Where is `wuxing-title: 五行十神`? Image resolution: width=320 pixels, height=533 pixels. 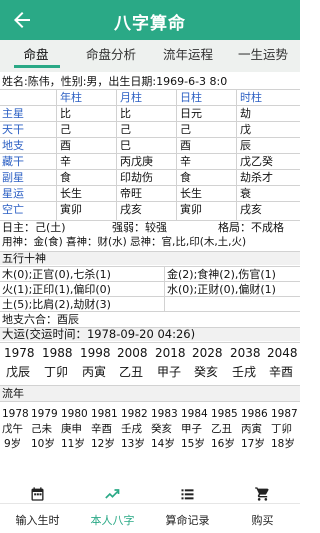 wuxing-title: 五行十神 is located at coordinates (24, 258).